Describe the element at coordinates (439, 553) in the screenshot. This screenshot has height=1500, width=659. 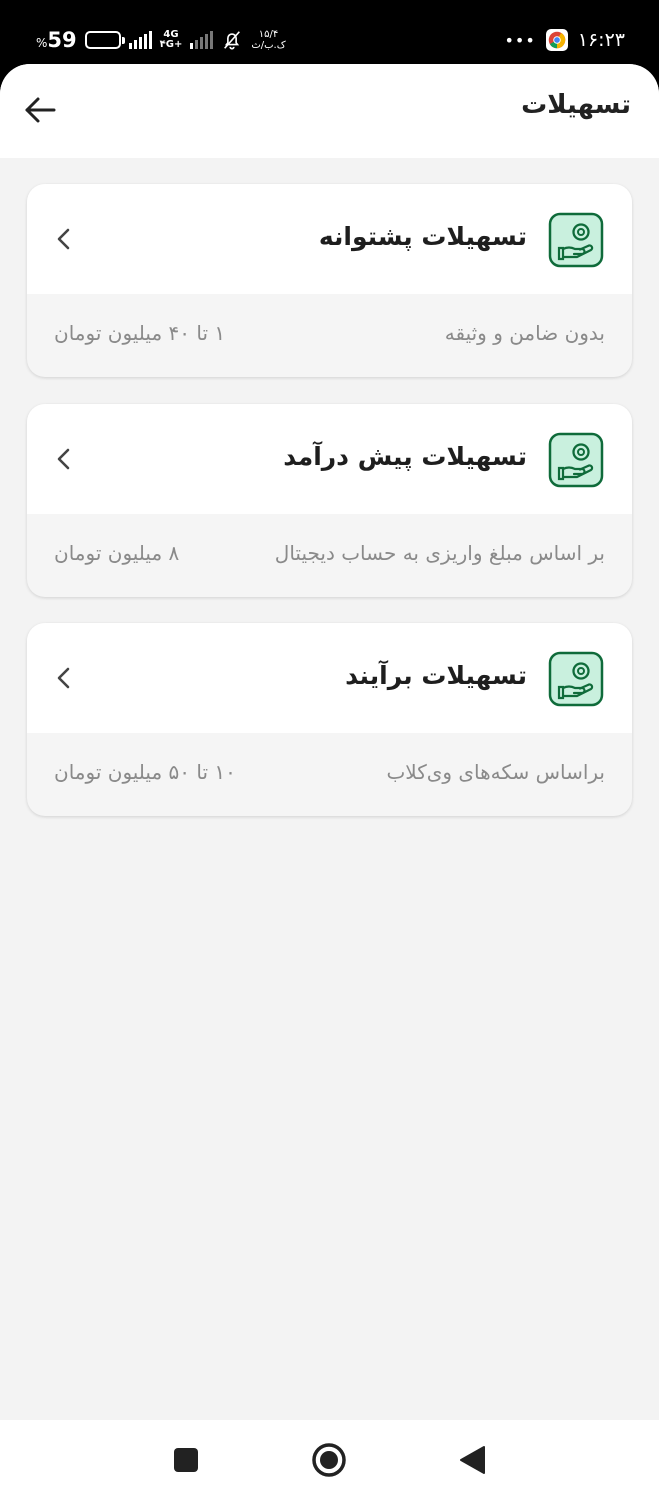
I see `card-description: بر اساس مبلغ واریزی به حساب دیجیتال` at that location.